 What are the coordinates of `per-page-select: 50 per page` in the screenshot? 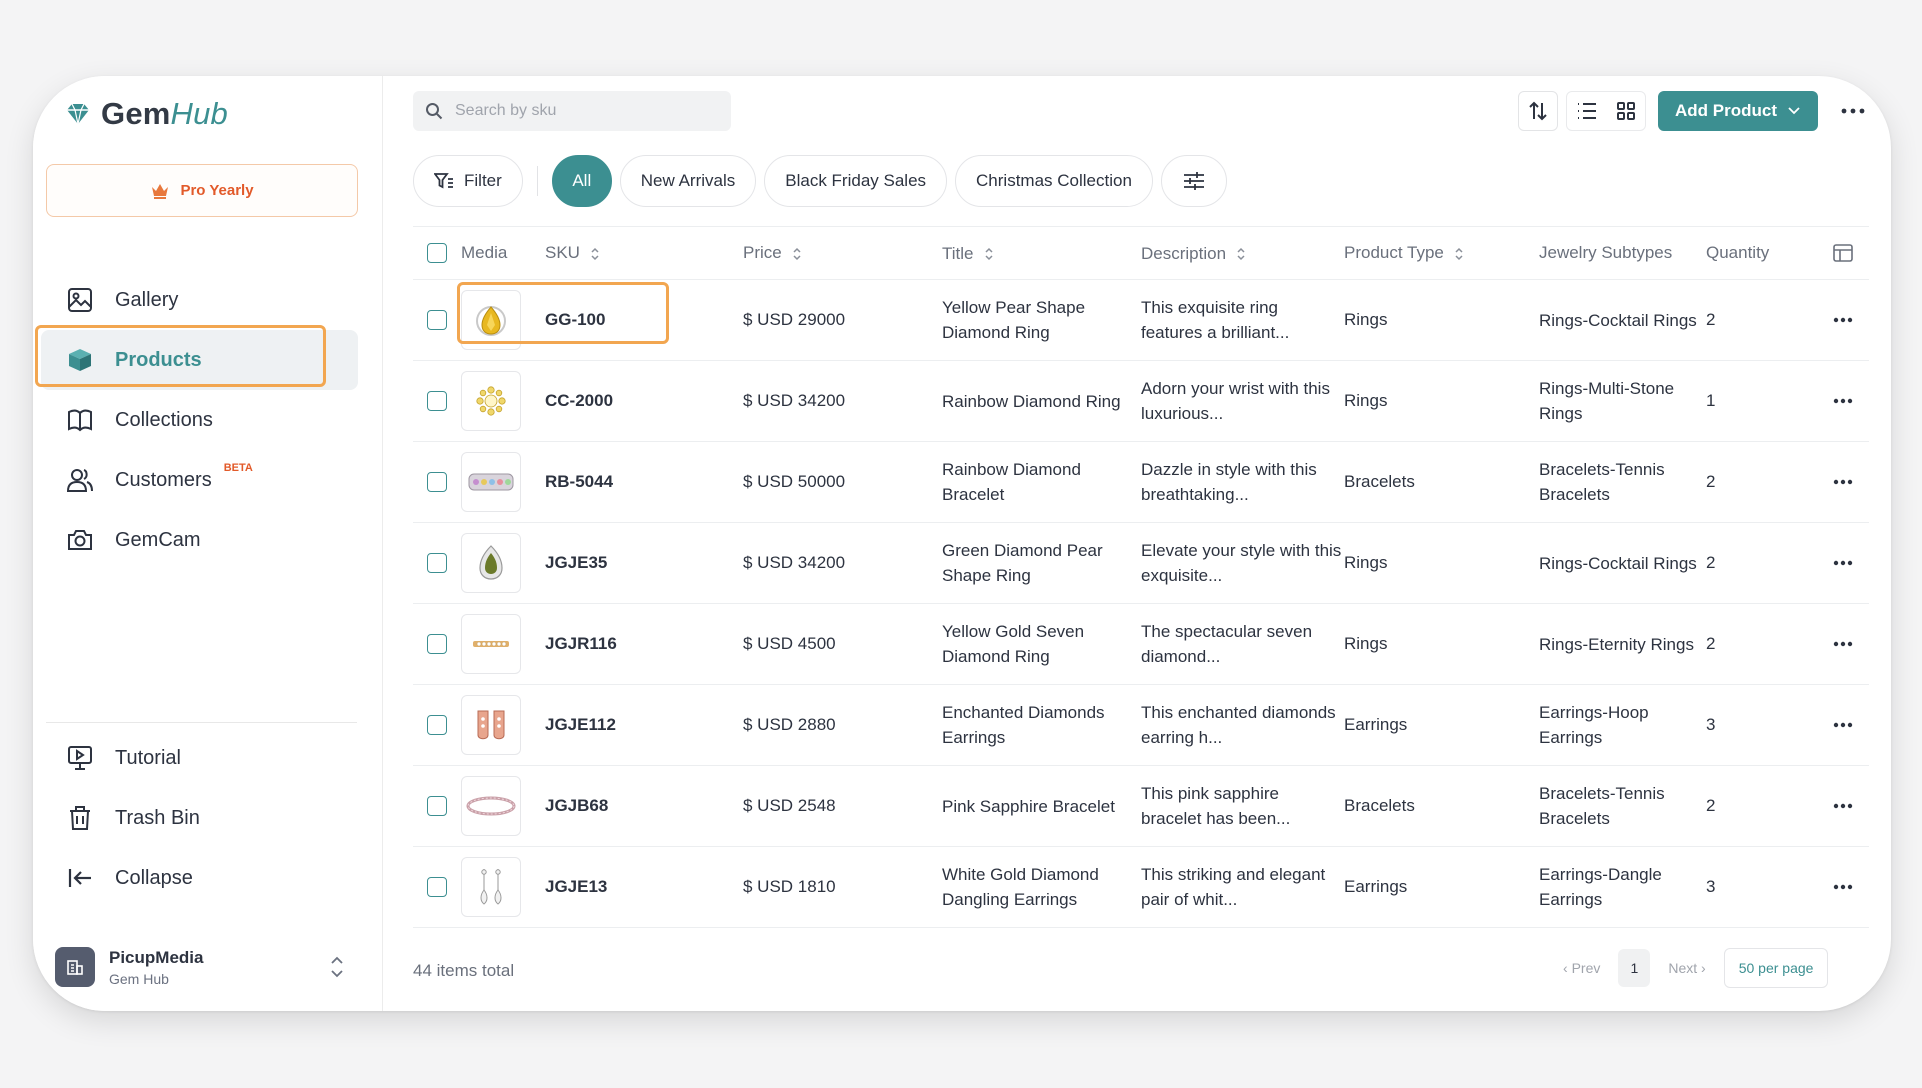 It's located at (1776, 968).